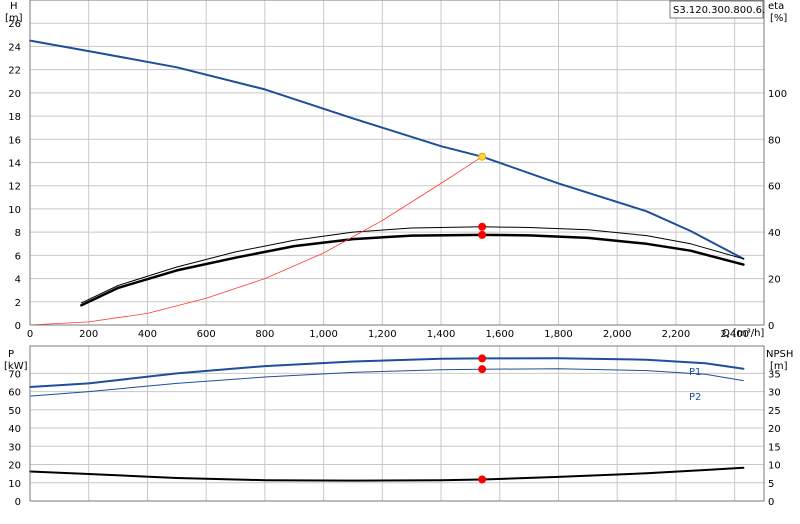 This screenshot has width=800, height=524. Describe the element at coordinates (30, 334) in the screenshot. I see `x-tick-label: 0` at that location.